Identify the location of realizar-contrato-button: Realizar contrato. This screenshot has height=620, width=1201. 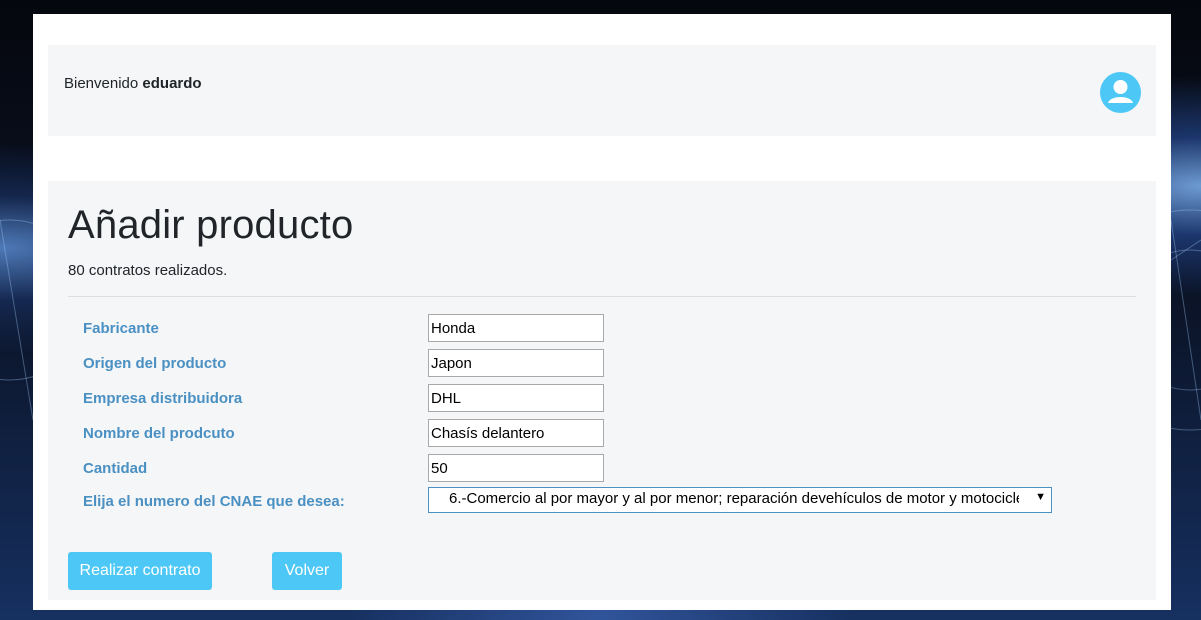
(140, 571).